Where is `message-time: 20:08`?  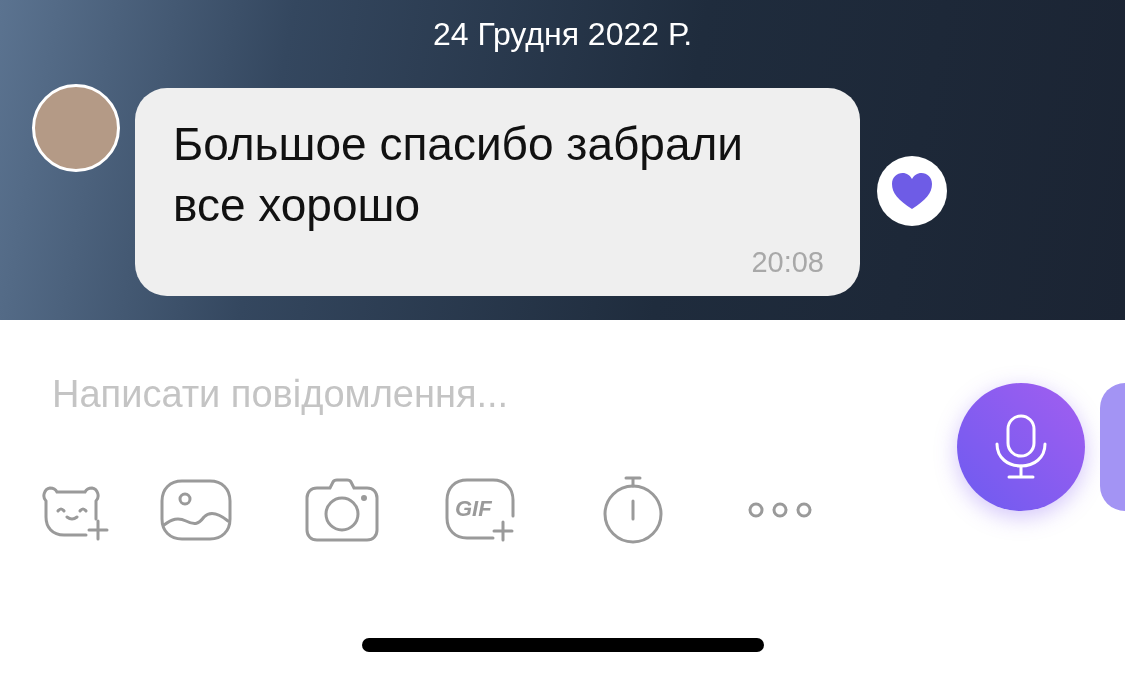
message-time: 20:08 is located at coordinates (787, 262).